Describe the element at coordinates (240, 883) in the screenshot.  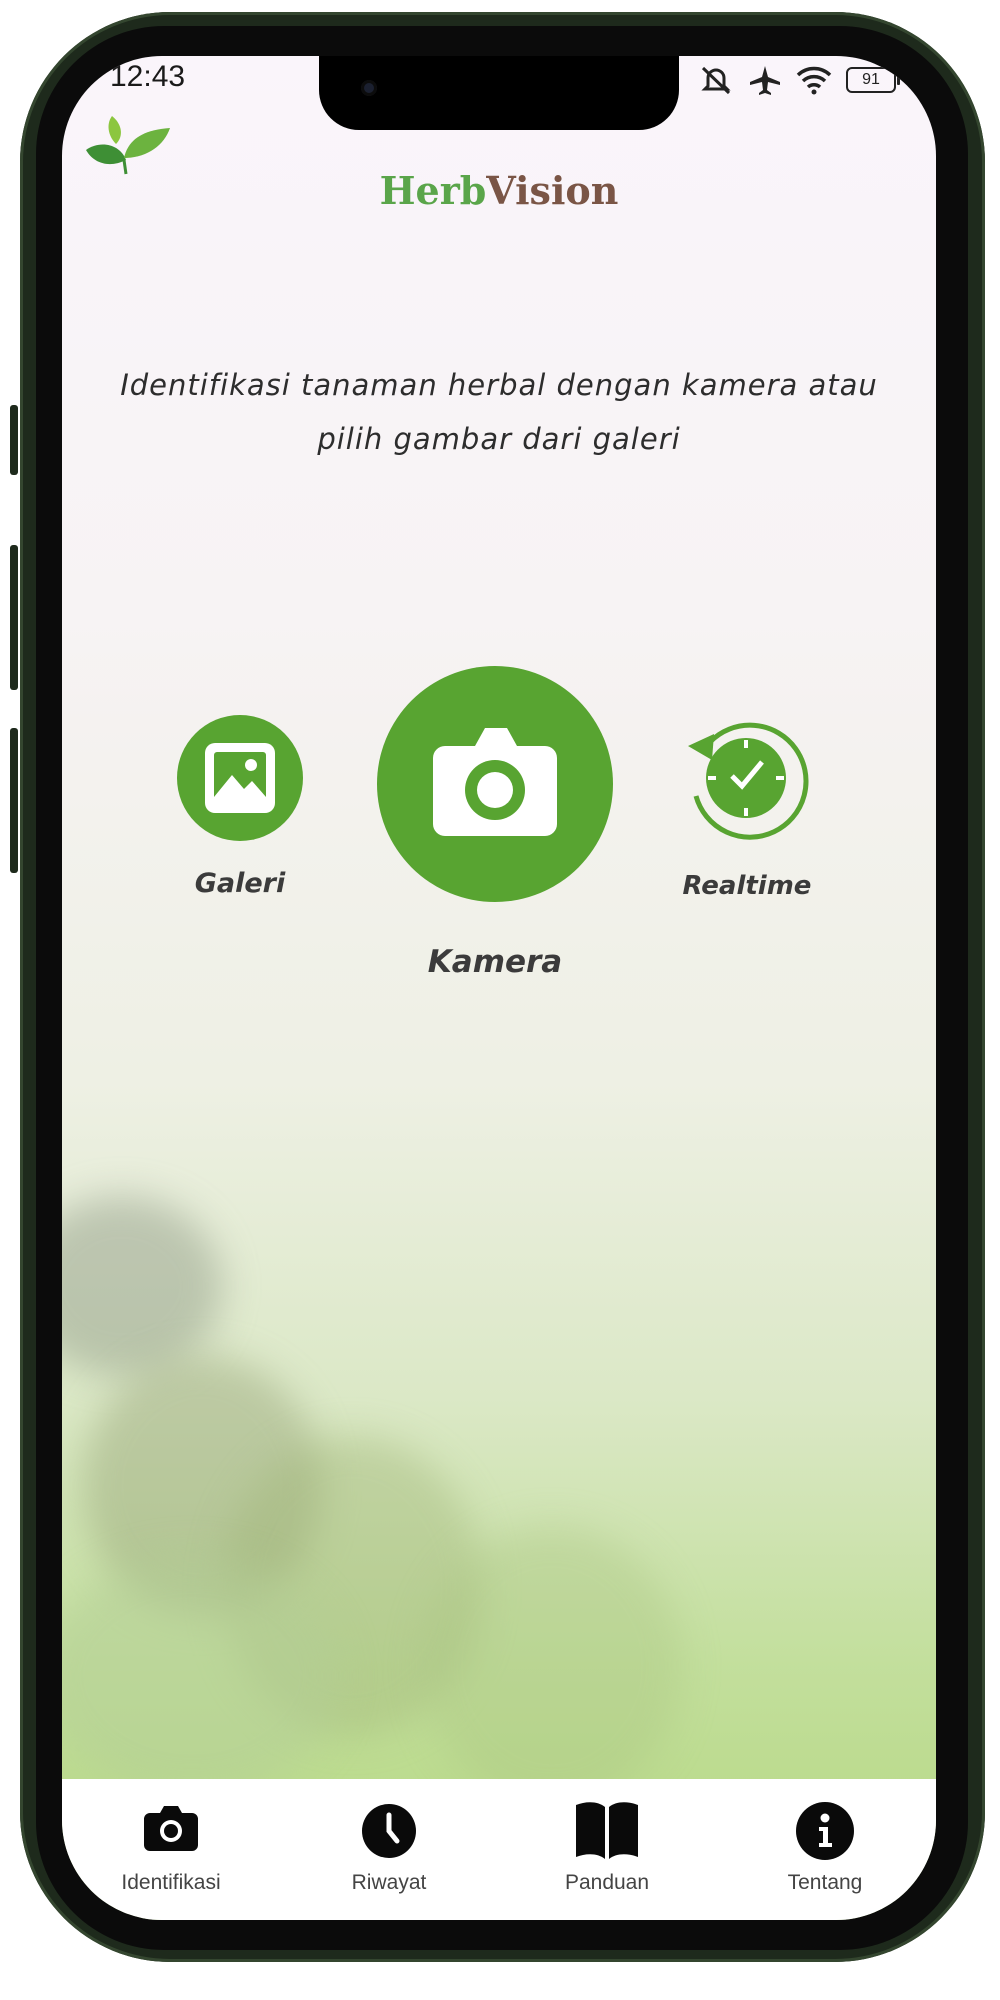
I see `gallery-label: Galeri` at that location.